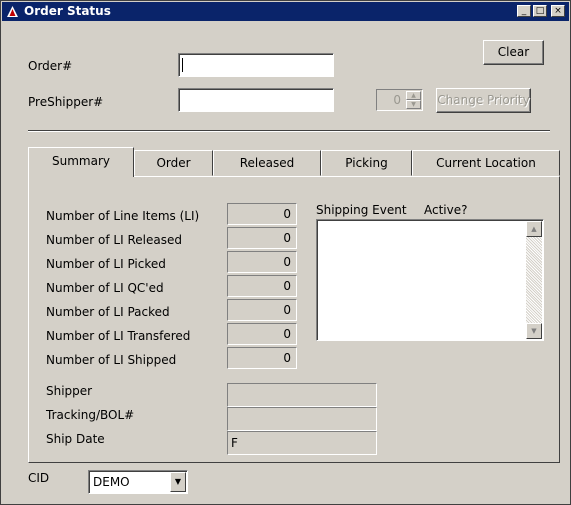  Describe the element at coordinates (173, 163) in the screenshot. I see `tab-order: Order` at that location.